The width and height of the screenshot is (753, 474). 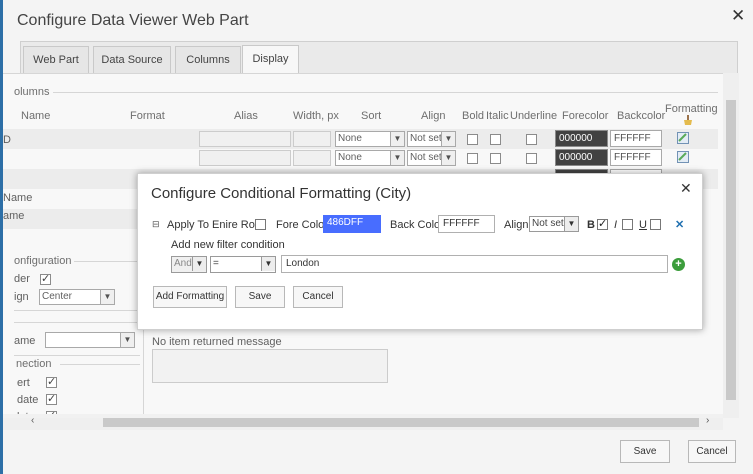 What do you see at coordinates (616, 225) in the screenshot?
I see `italic-label: I` at bounding box center [616, 225].